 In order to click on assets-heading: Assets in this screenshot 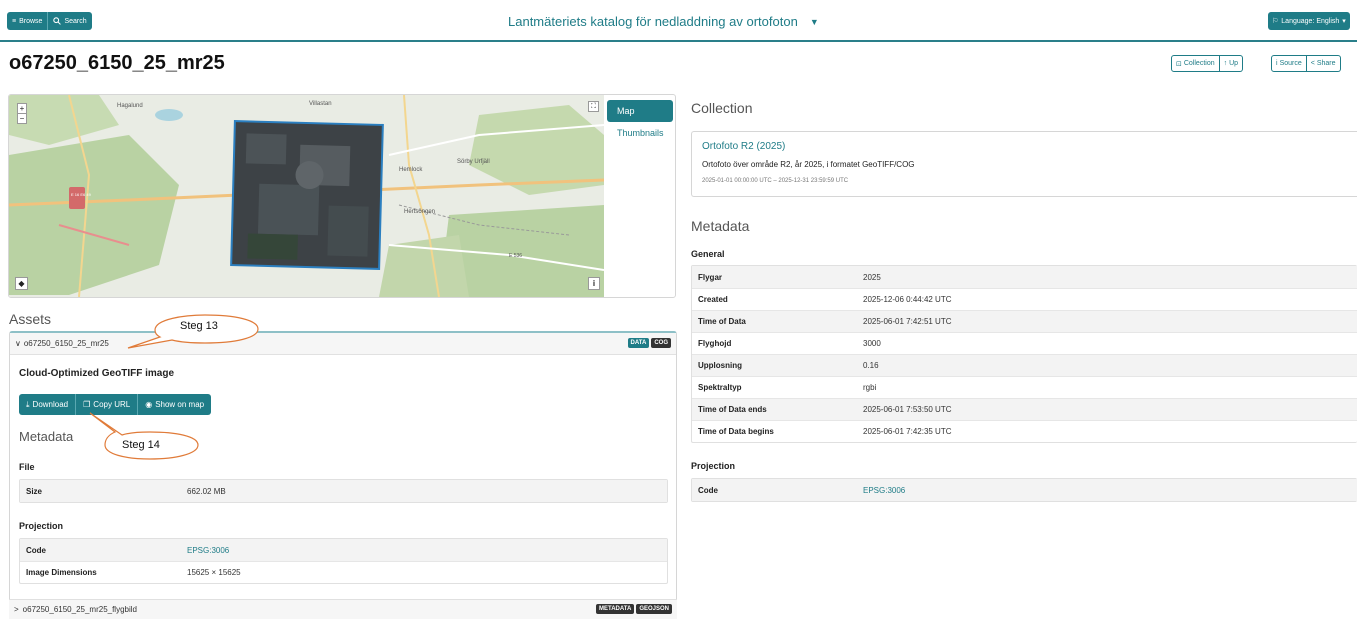, I will do `click(30, 319)`.